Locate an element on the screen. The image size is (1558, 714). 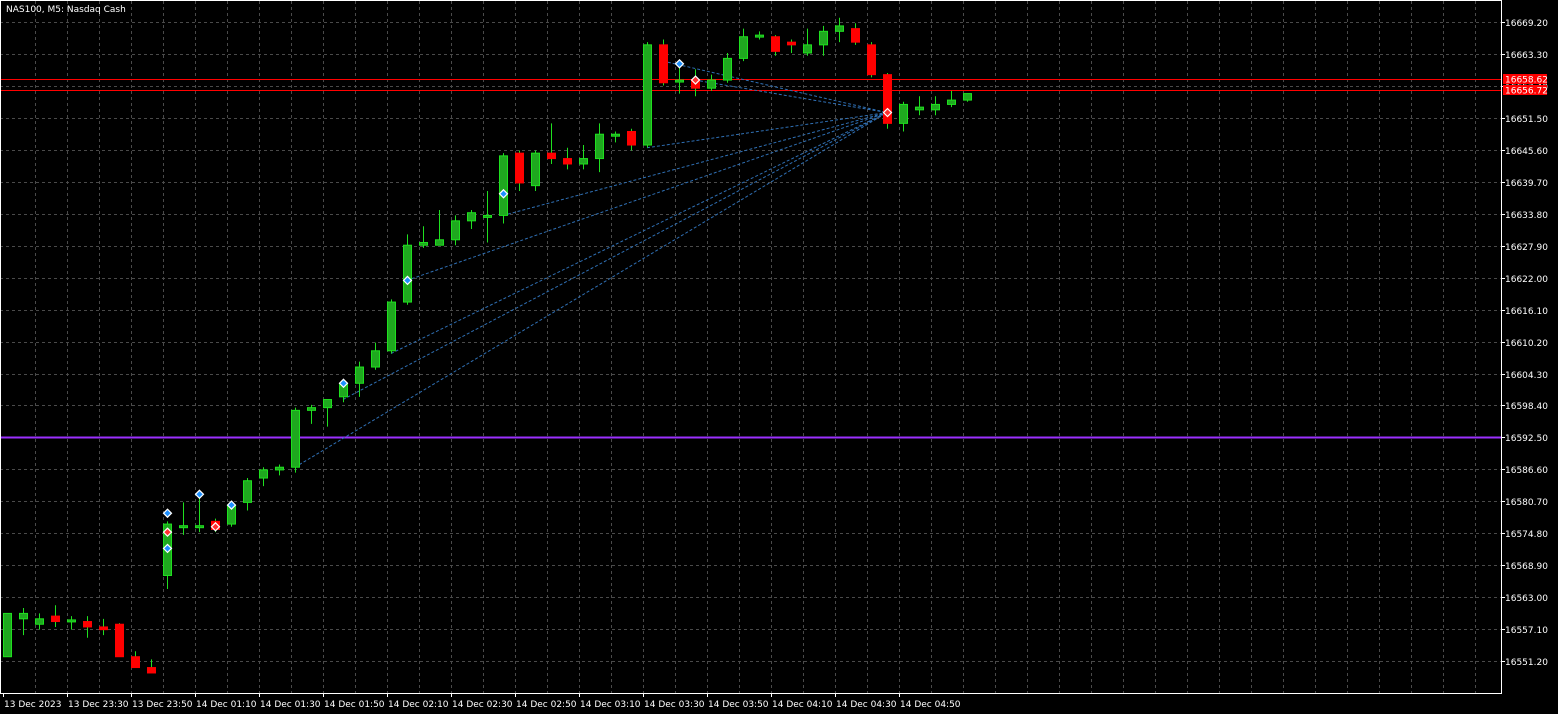
x-tick-label: 14 Dec 02:10 is located at coordinates (418, 705).